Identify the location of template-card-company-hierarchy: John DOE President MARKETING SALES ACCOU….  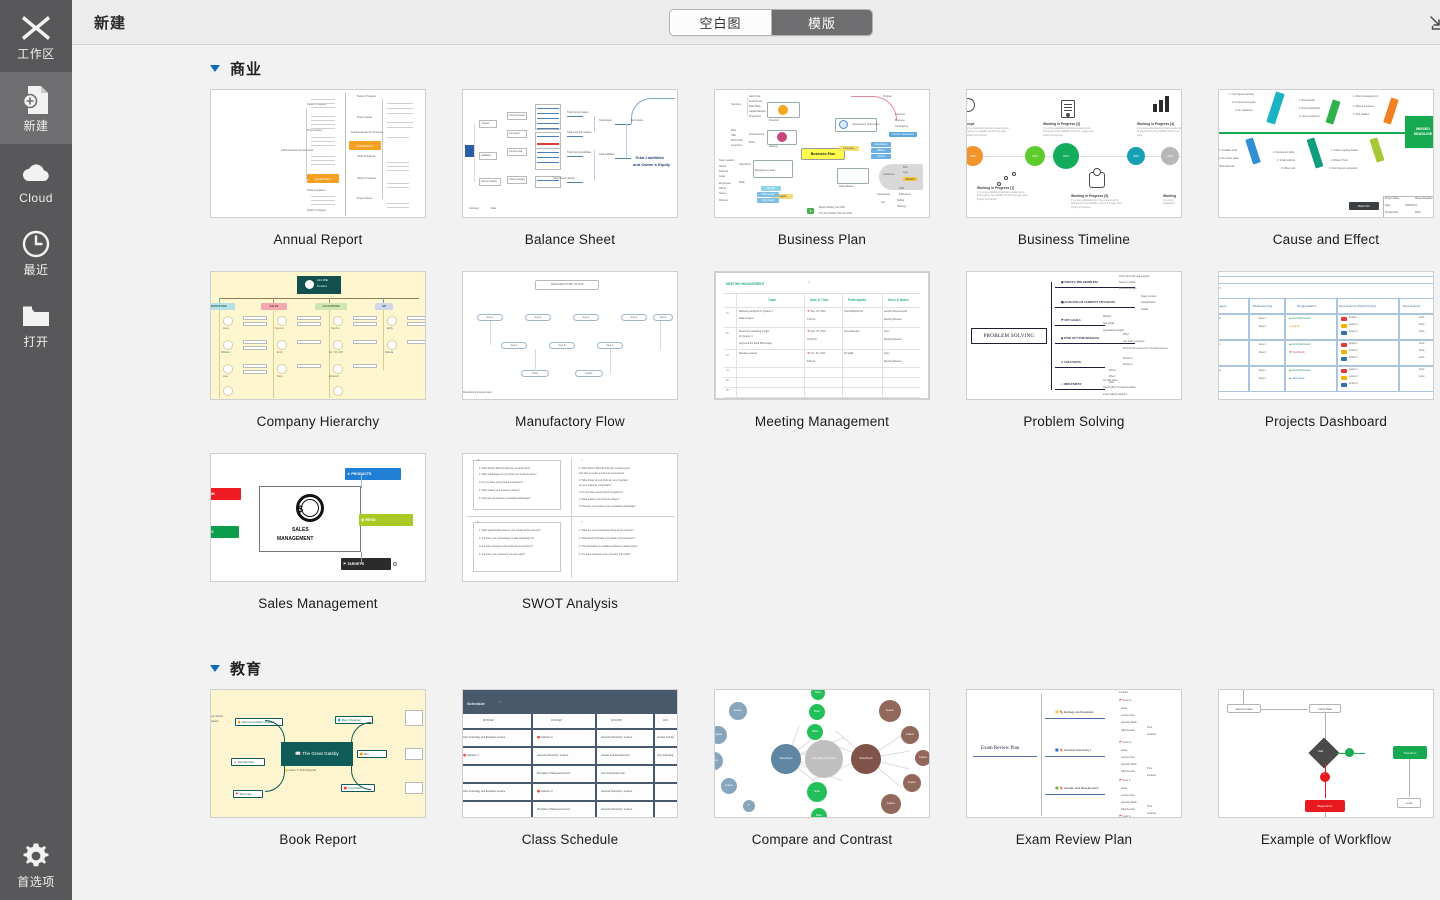
(336, 362).